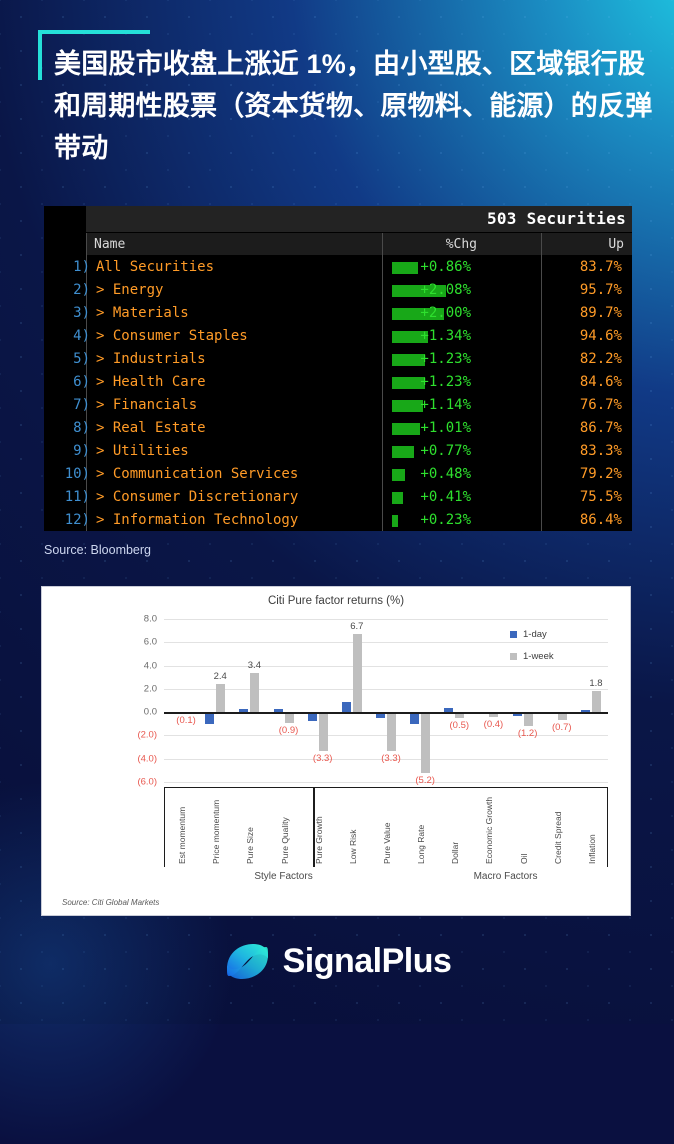  I want to click on row-index: 5), so click(81, 359).